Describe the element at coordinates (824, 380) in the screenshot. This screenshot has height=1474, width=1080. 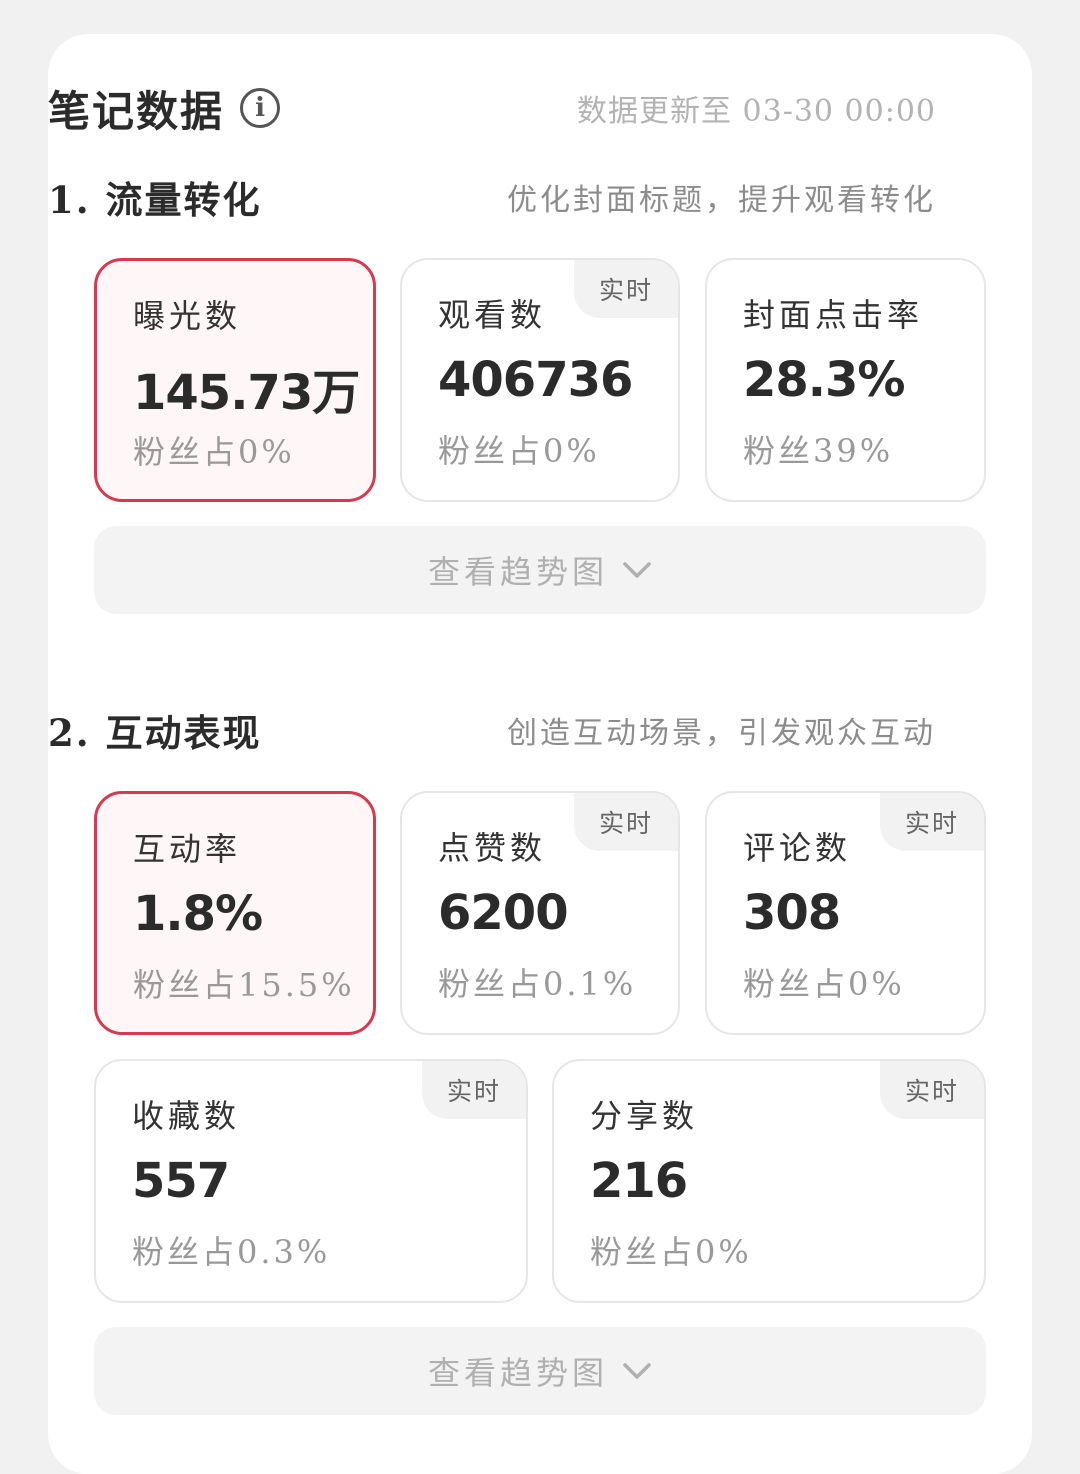
I see `metric-value: 28.3%` at that location.